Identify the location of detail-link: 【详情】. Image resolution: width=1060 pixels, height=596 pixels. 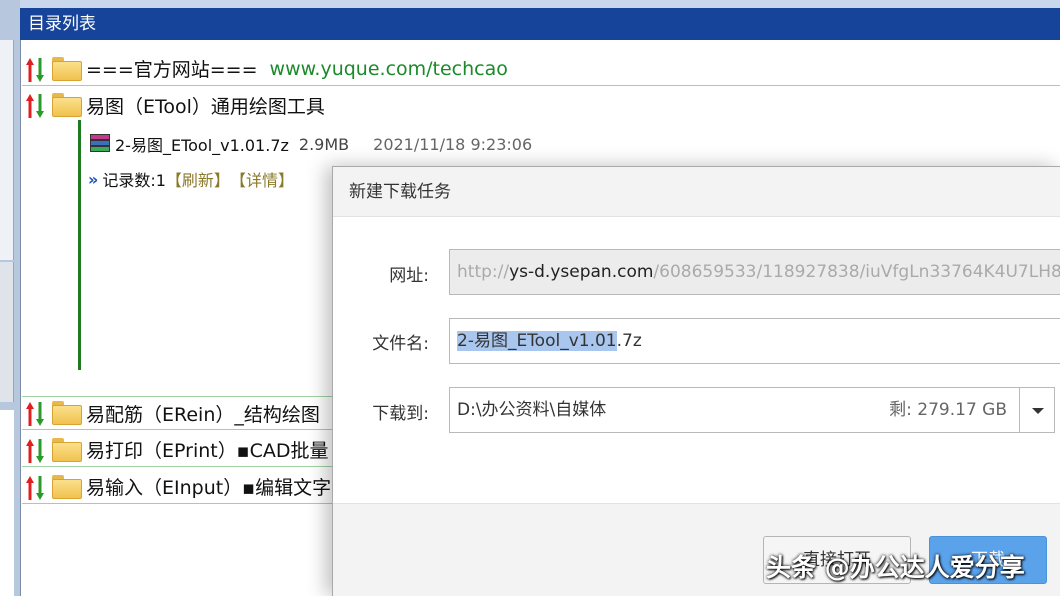
(262, 179).